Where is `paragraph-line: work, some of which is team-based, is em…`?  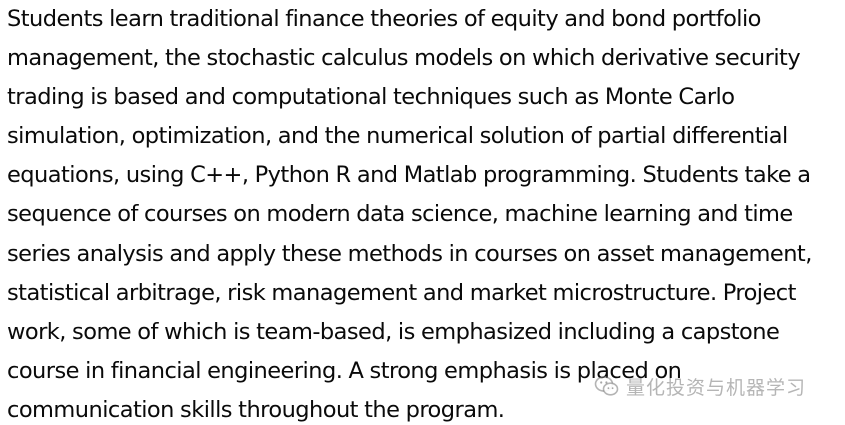
paragraph-line: work, some of which is team-based, is em… is located at coordinates (393, 331).